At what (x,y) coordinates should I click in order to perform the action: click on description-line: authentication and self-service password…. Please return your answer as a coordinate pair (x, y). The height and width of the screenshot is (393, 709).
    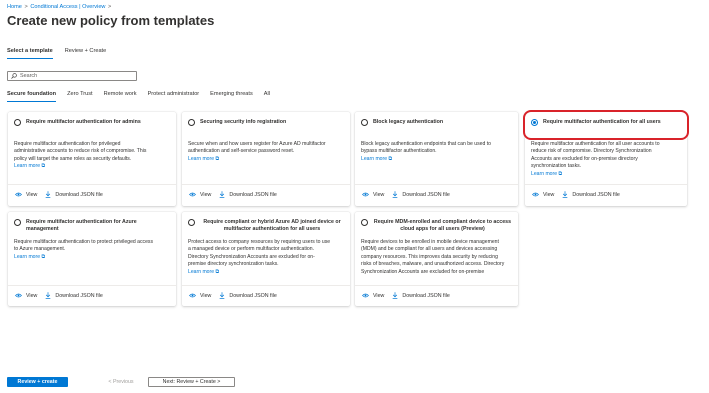
    Looking at the image, I should click on (241, 151).